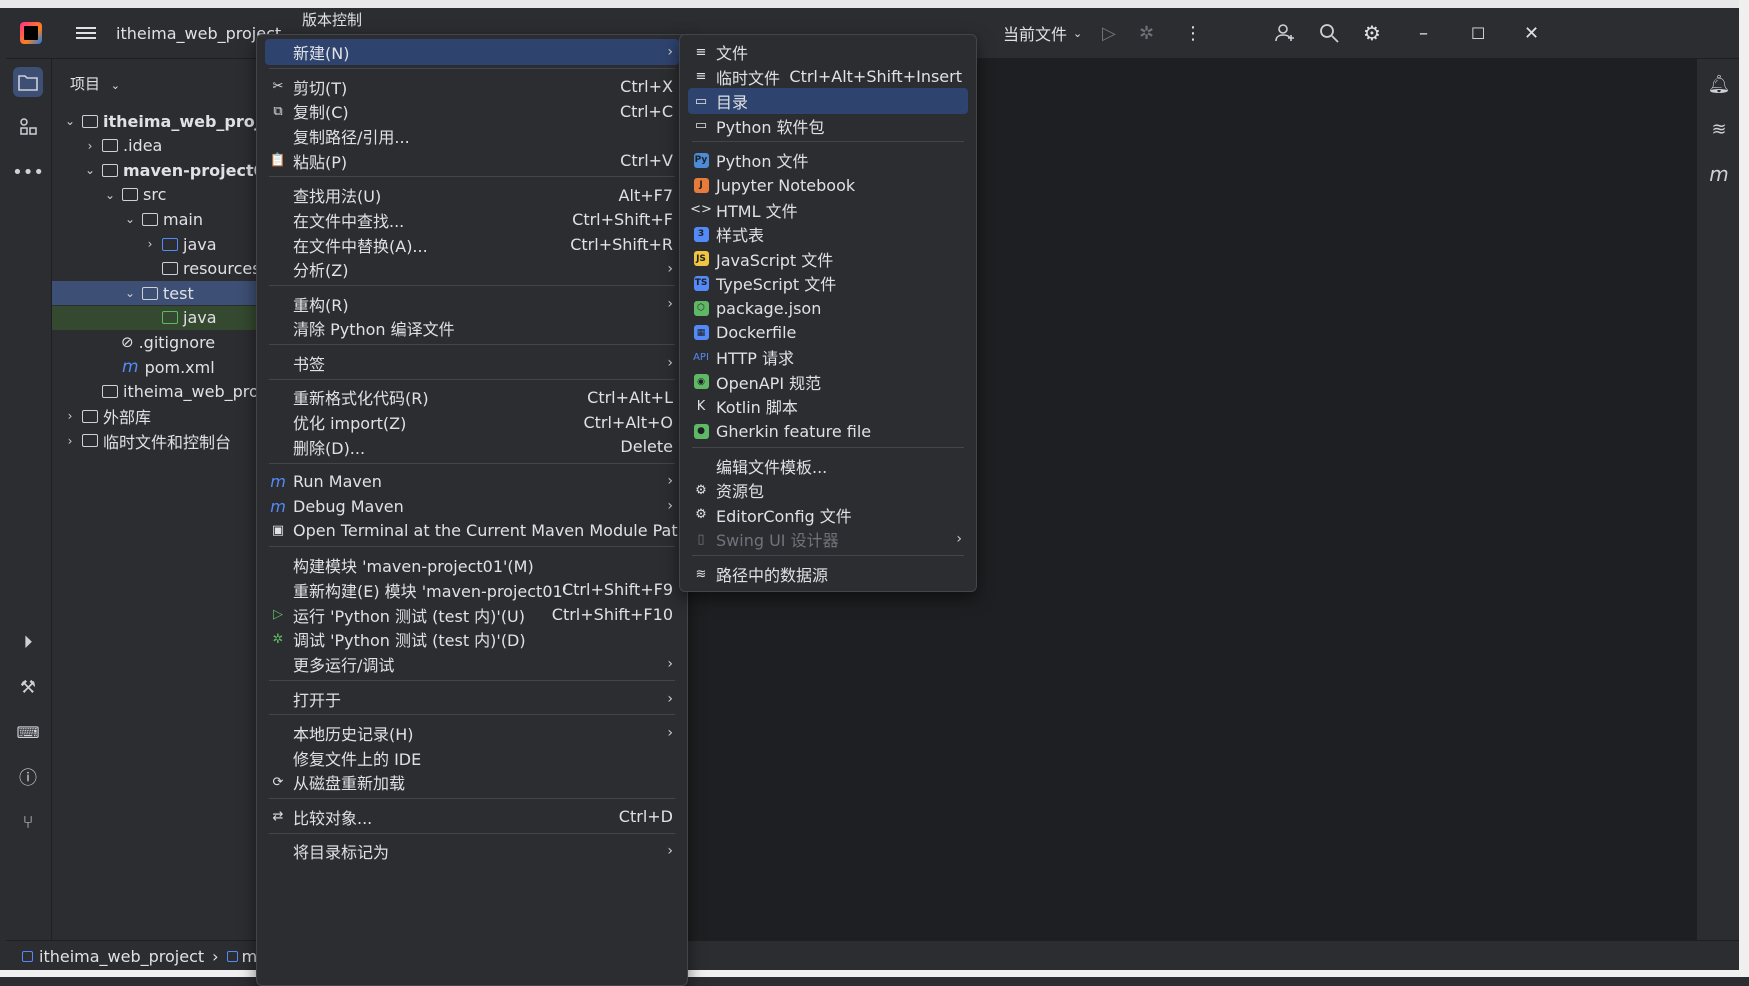 The image size is (1749, 986). I want to click on maven-icon: m, so click(1719, 174).